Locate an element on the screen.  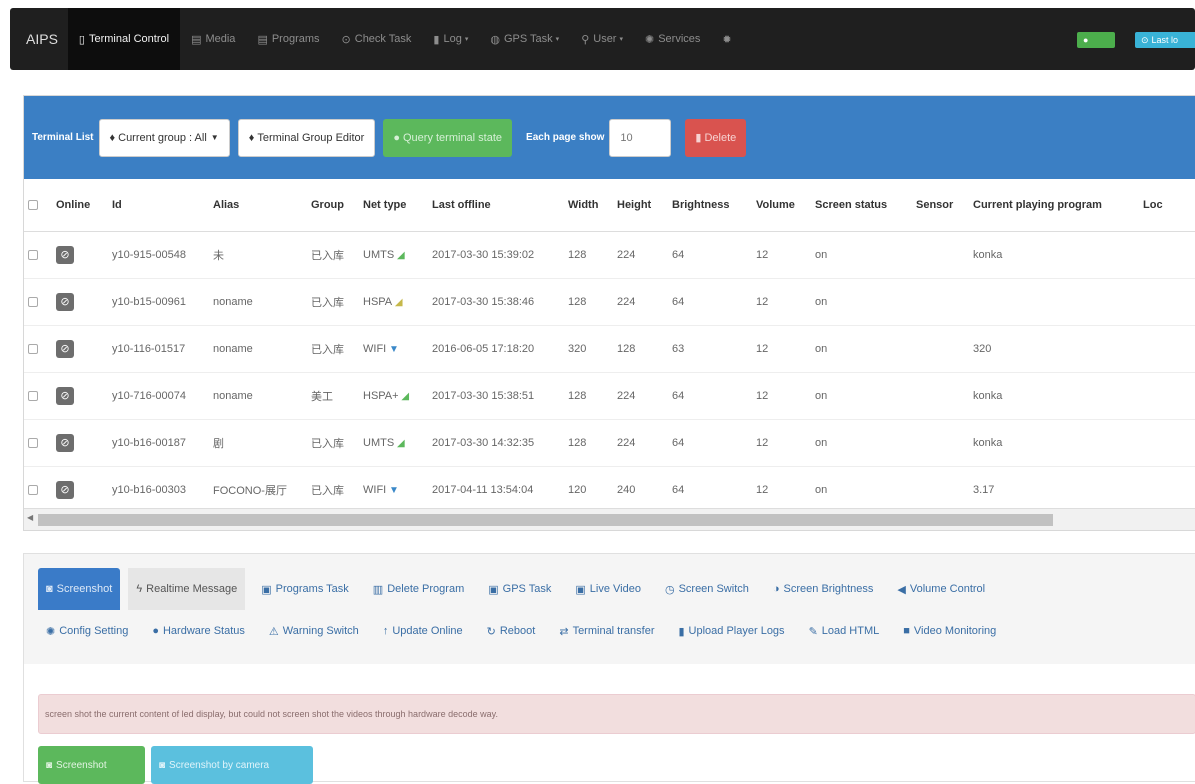
tab-reboot: ↻ Reboot is located at coordinates (511, 631).